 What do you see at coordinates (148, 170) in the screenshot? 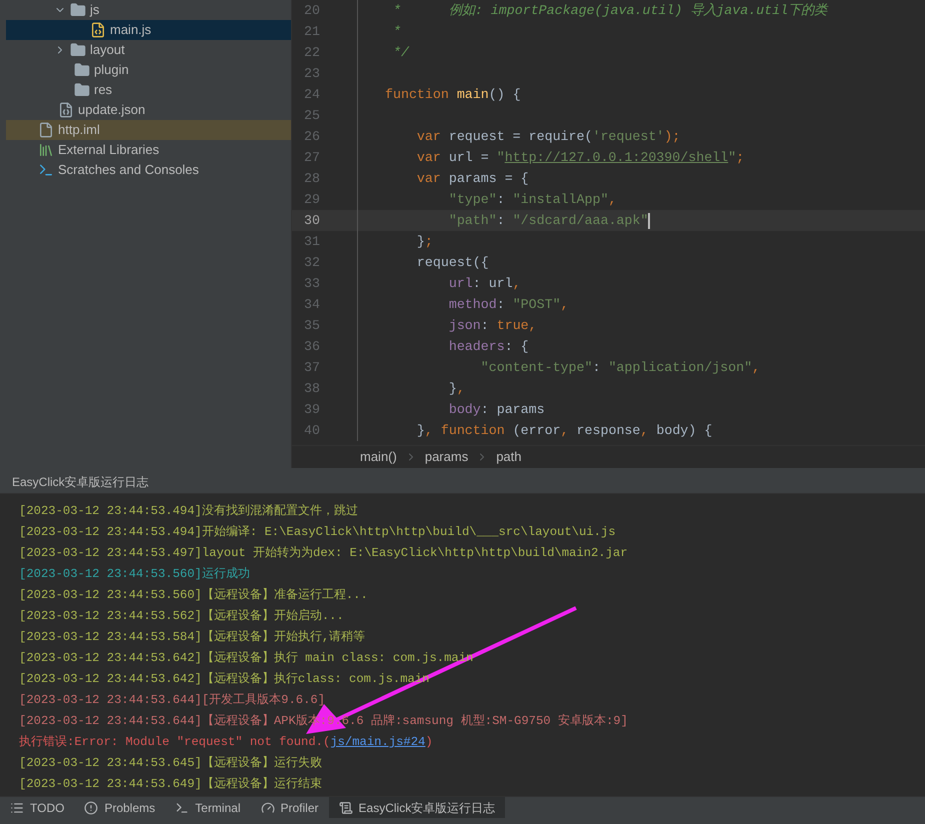
I see `tree-item: Scratches and Consoles` at bounding box center [148, 170].